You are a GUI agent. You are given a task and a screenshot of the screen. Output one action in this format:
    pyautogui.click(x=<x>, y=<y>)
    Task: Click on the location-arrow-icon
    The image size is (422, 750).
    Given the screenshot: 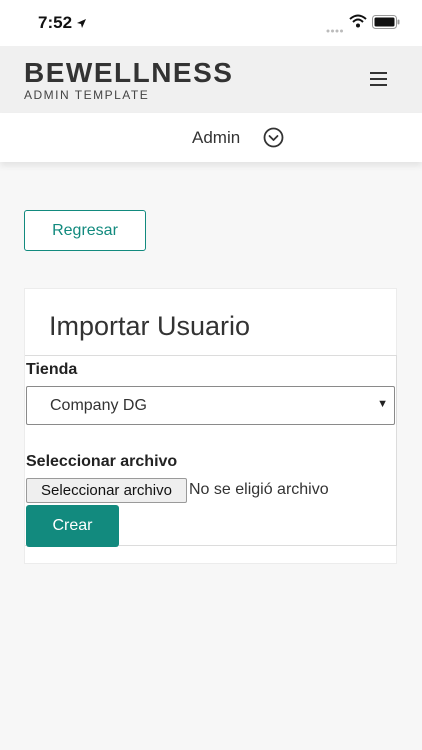 What is the action you would take?
    pyautogui.click(x=81, y=25)
    